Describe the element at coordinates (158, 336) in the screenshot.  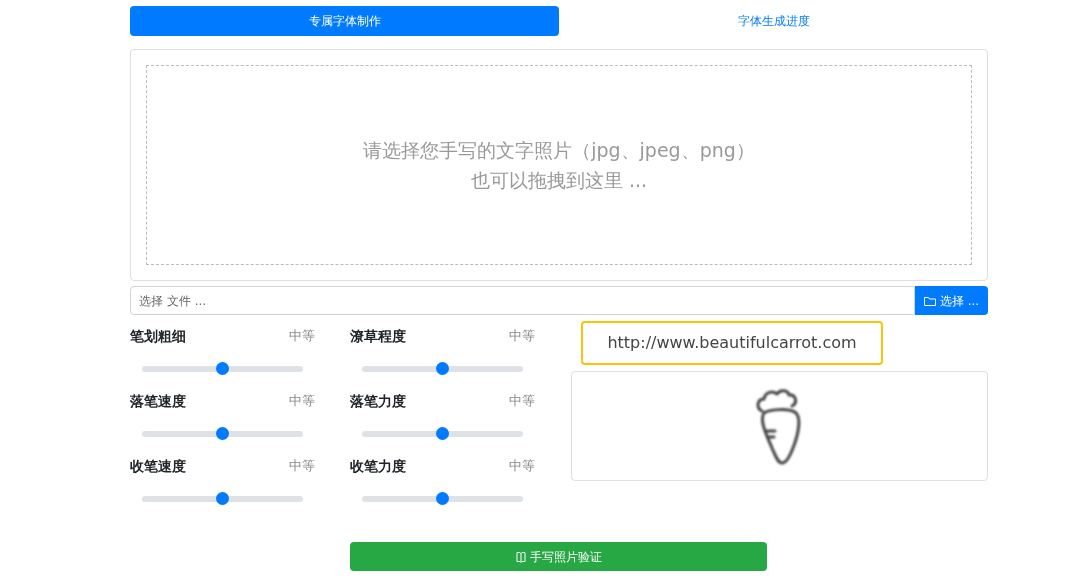
I see `slider-label: 笔划粗细` at that location.